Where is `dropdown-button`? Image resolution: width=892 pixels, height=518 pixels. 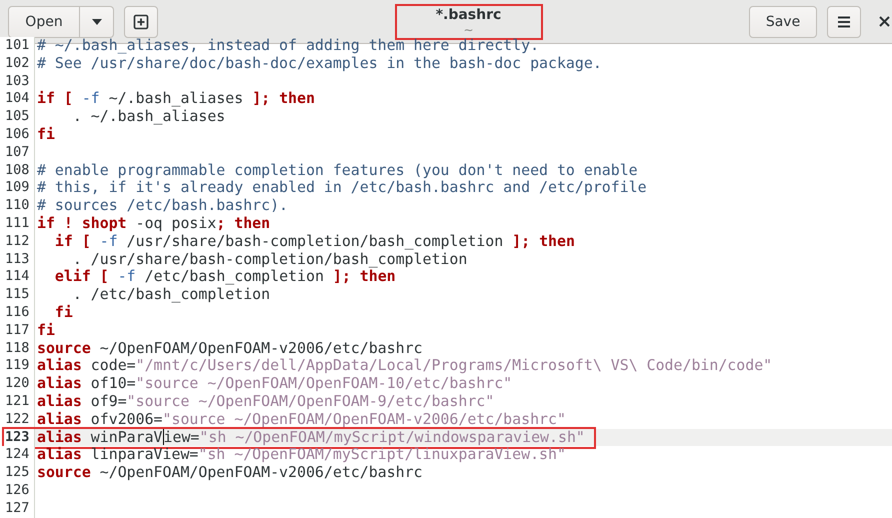
dropdown-button is located at coordinates (97, 22).